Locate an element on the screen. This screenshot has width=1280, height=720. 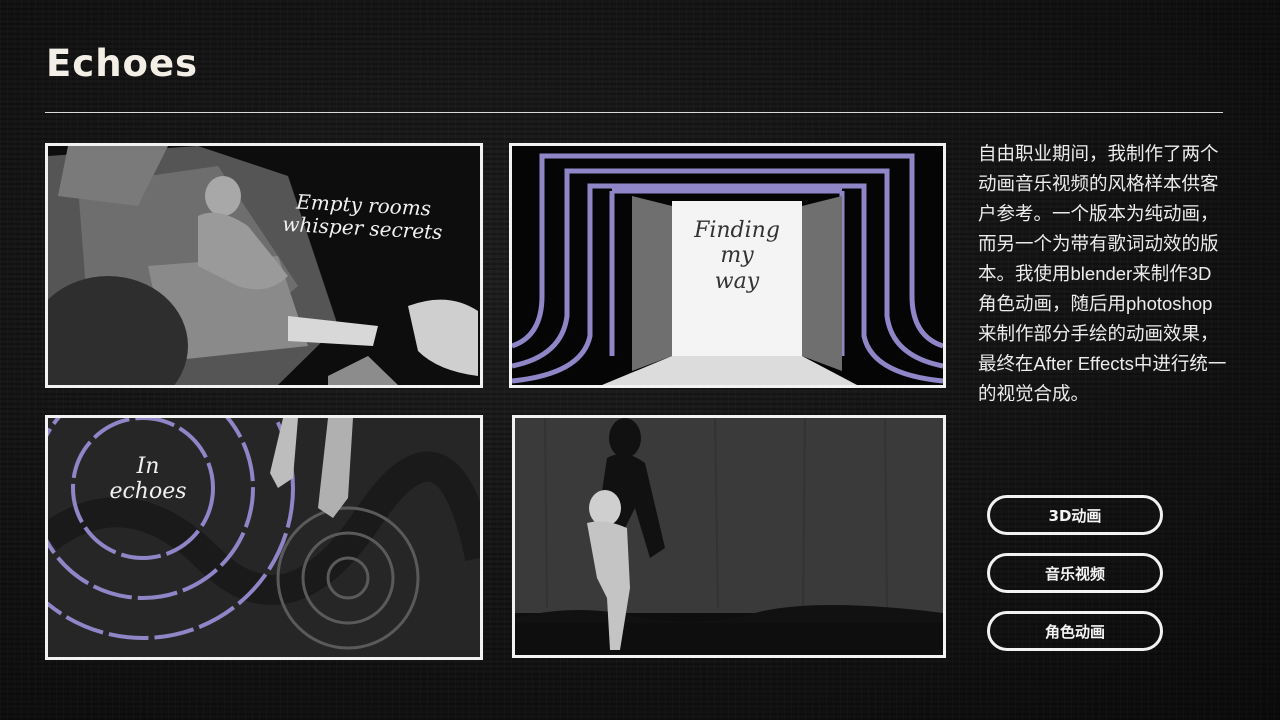
frame-1-artwork is located at coordinates (264, 265).